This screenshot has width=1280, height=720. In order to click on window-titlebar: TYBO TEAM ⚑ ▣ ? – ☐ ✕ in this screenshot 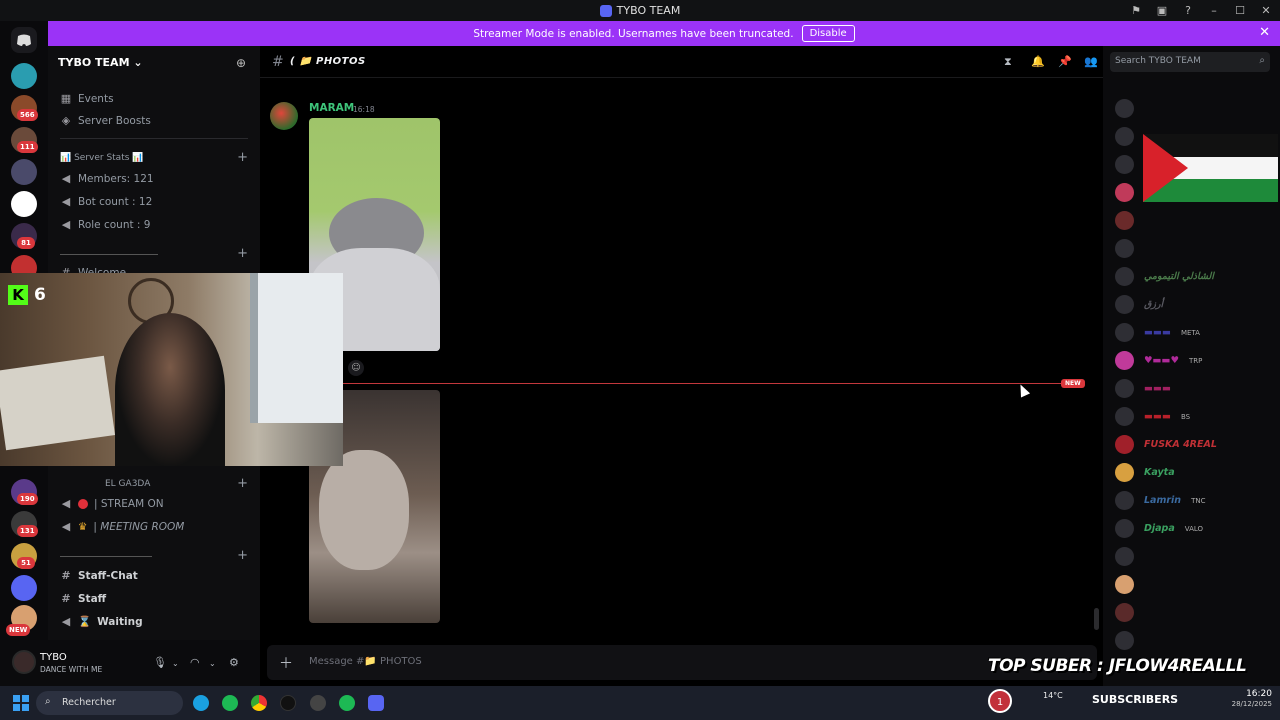, I will do `click(640, 10)`.